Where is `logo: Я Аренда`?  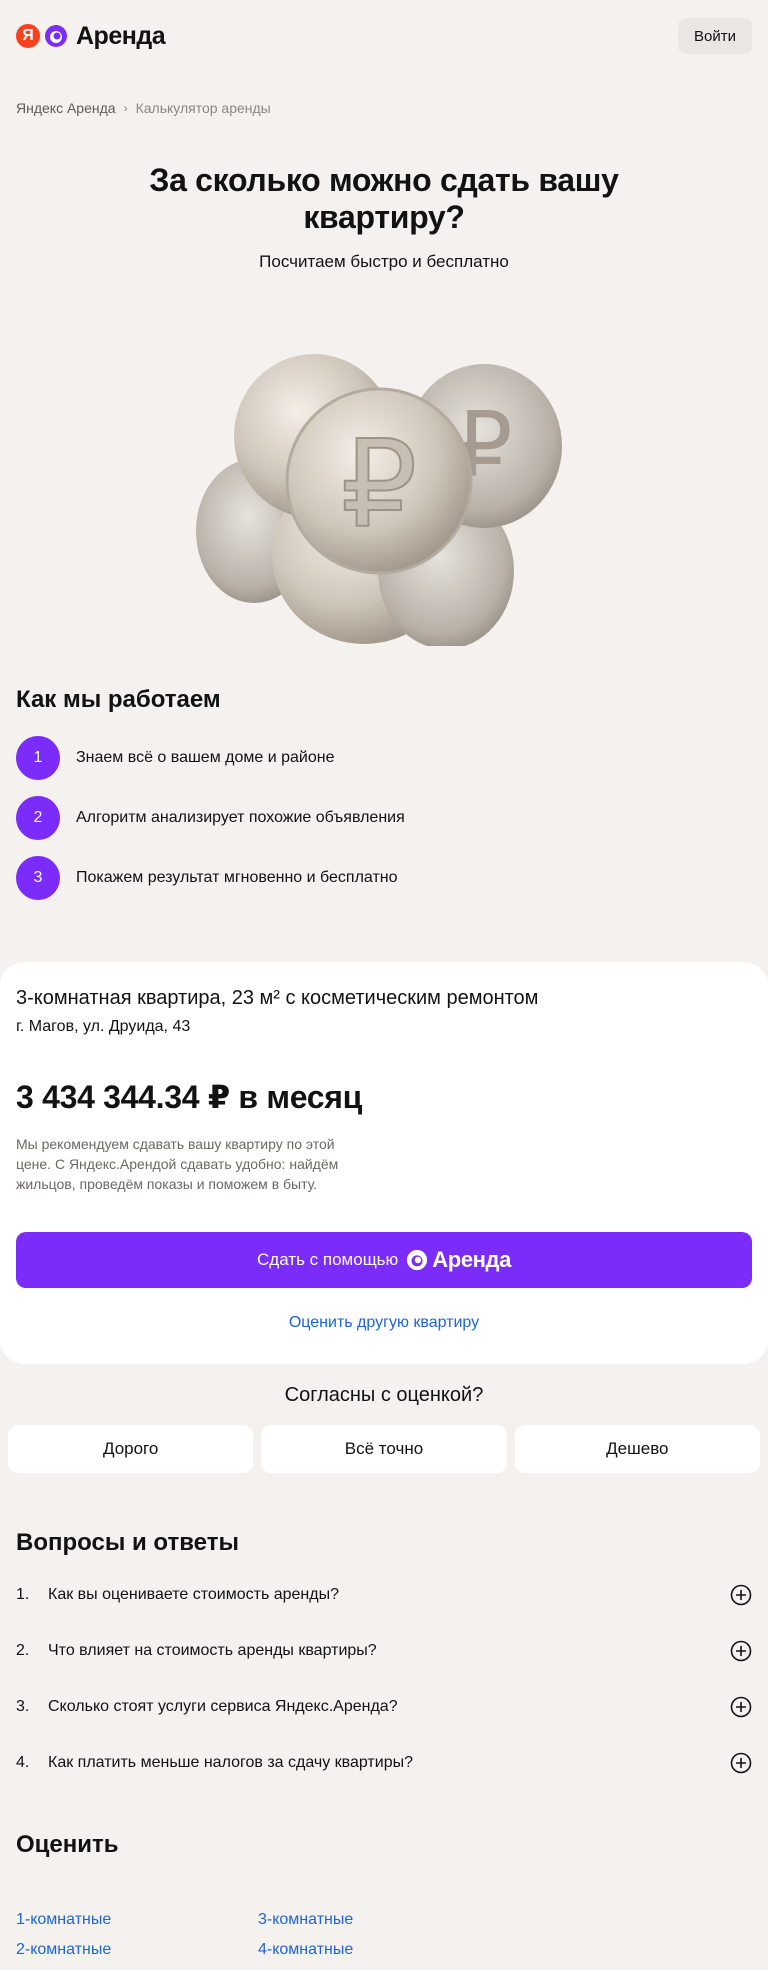
logo: Я Аренда is located at coordinates (91, 36).